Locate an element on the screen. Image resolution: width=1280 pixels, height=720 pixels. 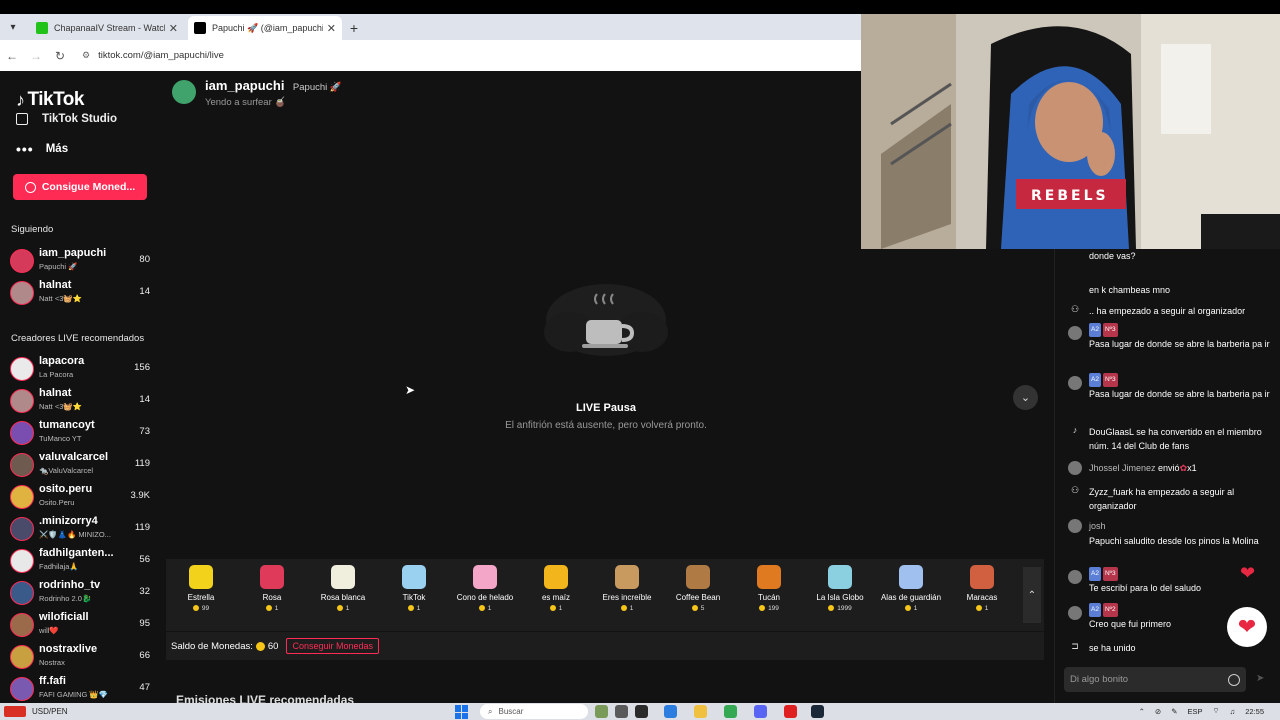
creator-item: lapacora La Pacora 156 is located at coordinates (80, 369).